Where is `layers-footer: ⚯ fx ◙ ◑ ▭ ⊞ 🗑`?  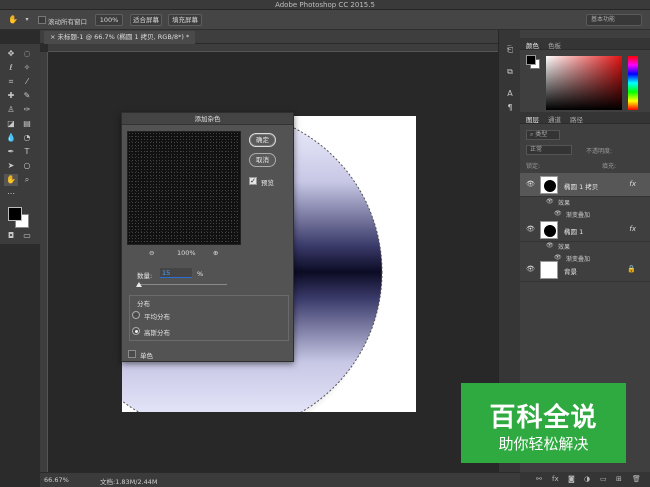
layers-footer: ⚯ fx ◙ ◑ ▭ ⊞ 🗑 is located at coordinates (585, 479).